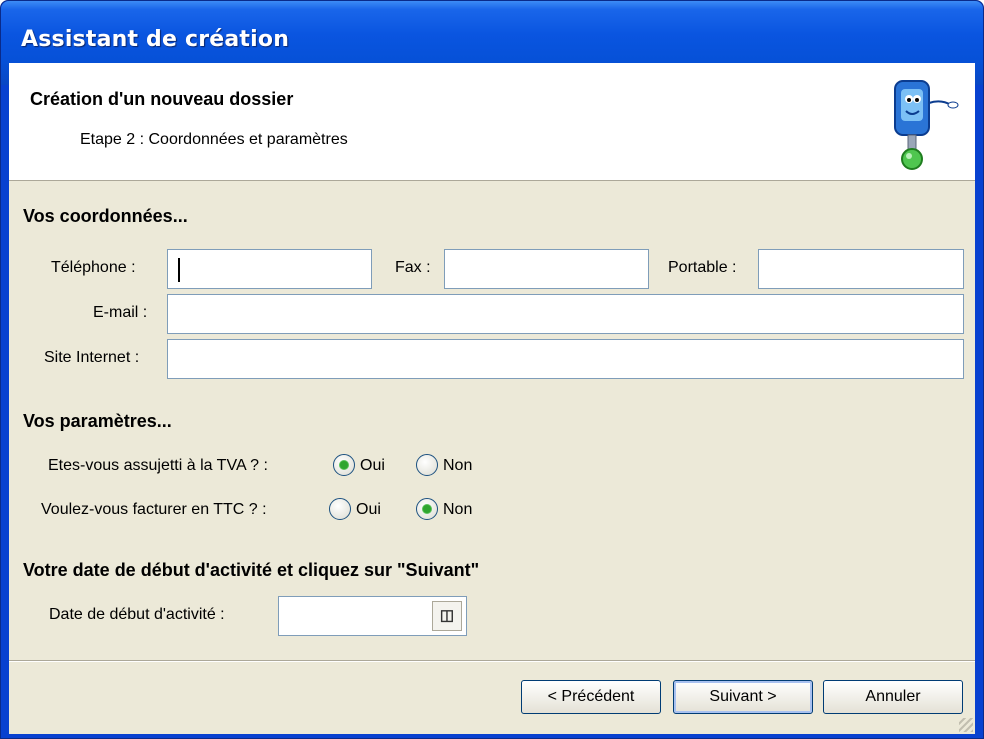 This screenshot has height=739, width=984. What do you see at coordinates (155, 39) in the screenshot?
I see `window-title: Assistant de création` at bounding box center [155, 39].